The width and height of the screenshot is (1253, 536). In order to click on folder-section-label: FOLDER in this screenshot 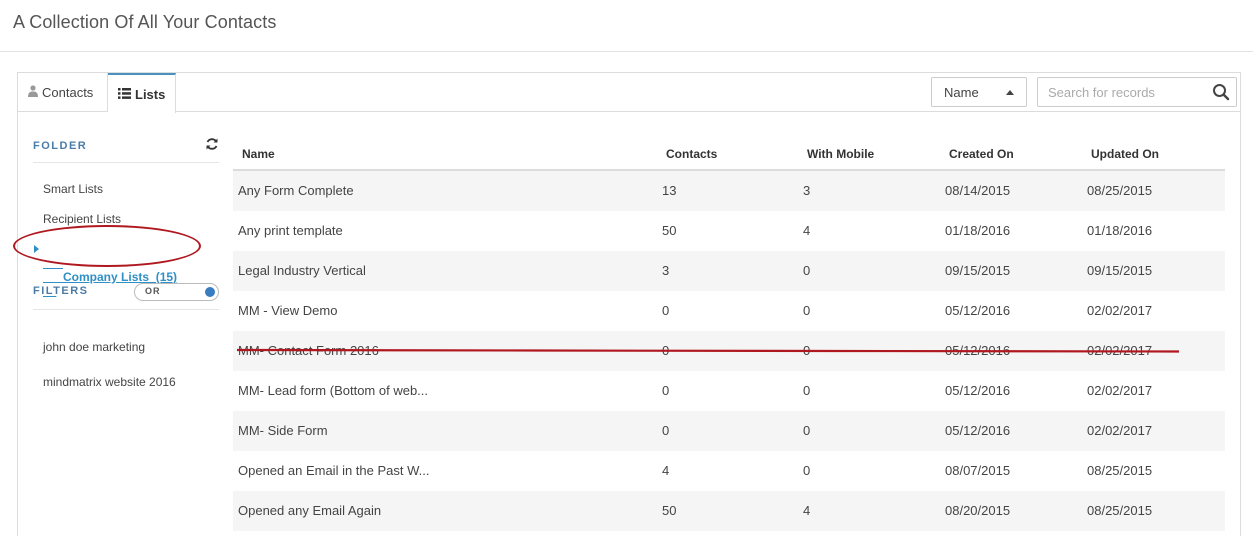, I will do `click(60, 146)`.